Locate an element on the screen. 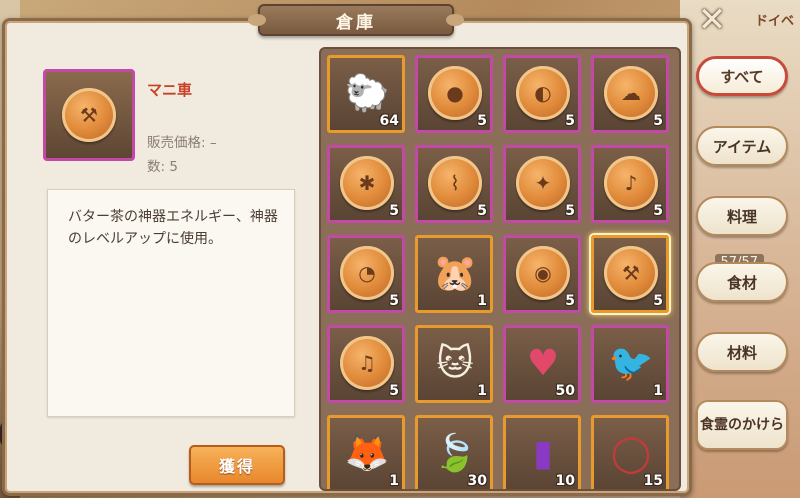 This screenshot has height=498, width=800. inventory-slot: ▮ 10 is located at coordinates (542, 452).